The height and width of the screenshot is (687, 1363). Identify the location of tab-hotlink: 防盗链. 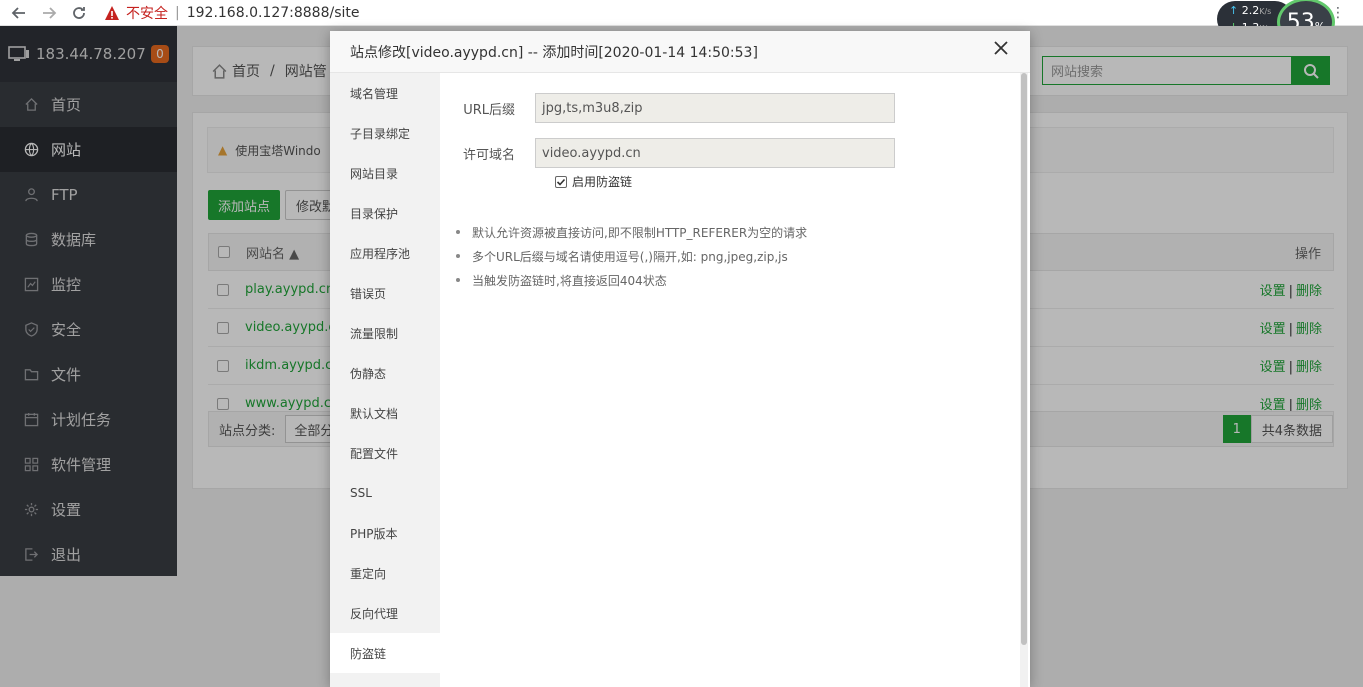
(385, 653).